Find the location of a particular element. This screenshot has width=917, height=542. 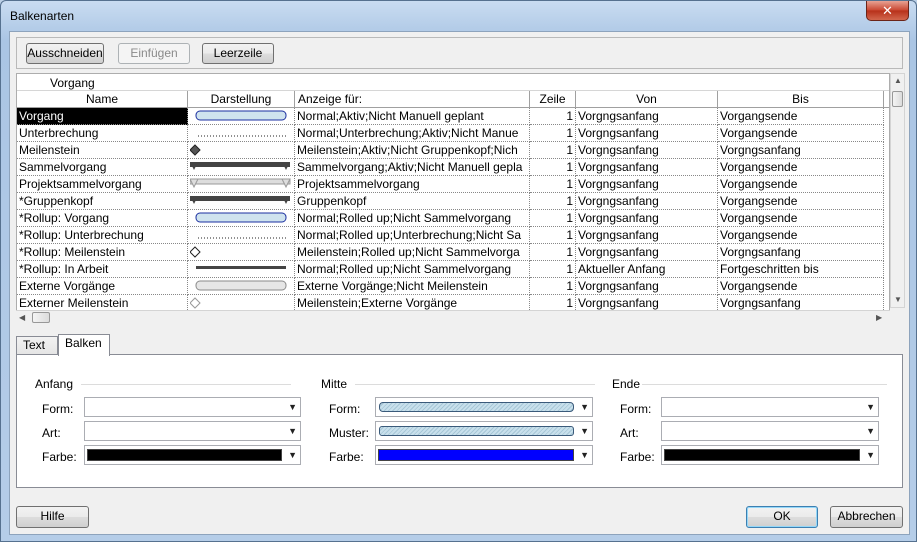

header-appearance: Darstellung is located at coordinates (241, 99).